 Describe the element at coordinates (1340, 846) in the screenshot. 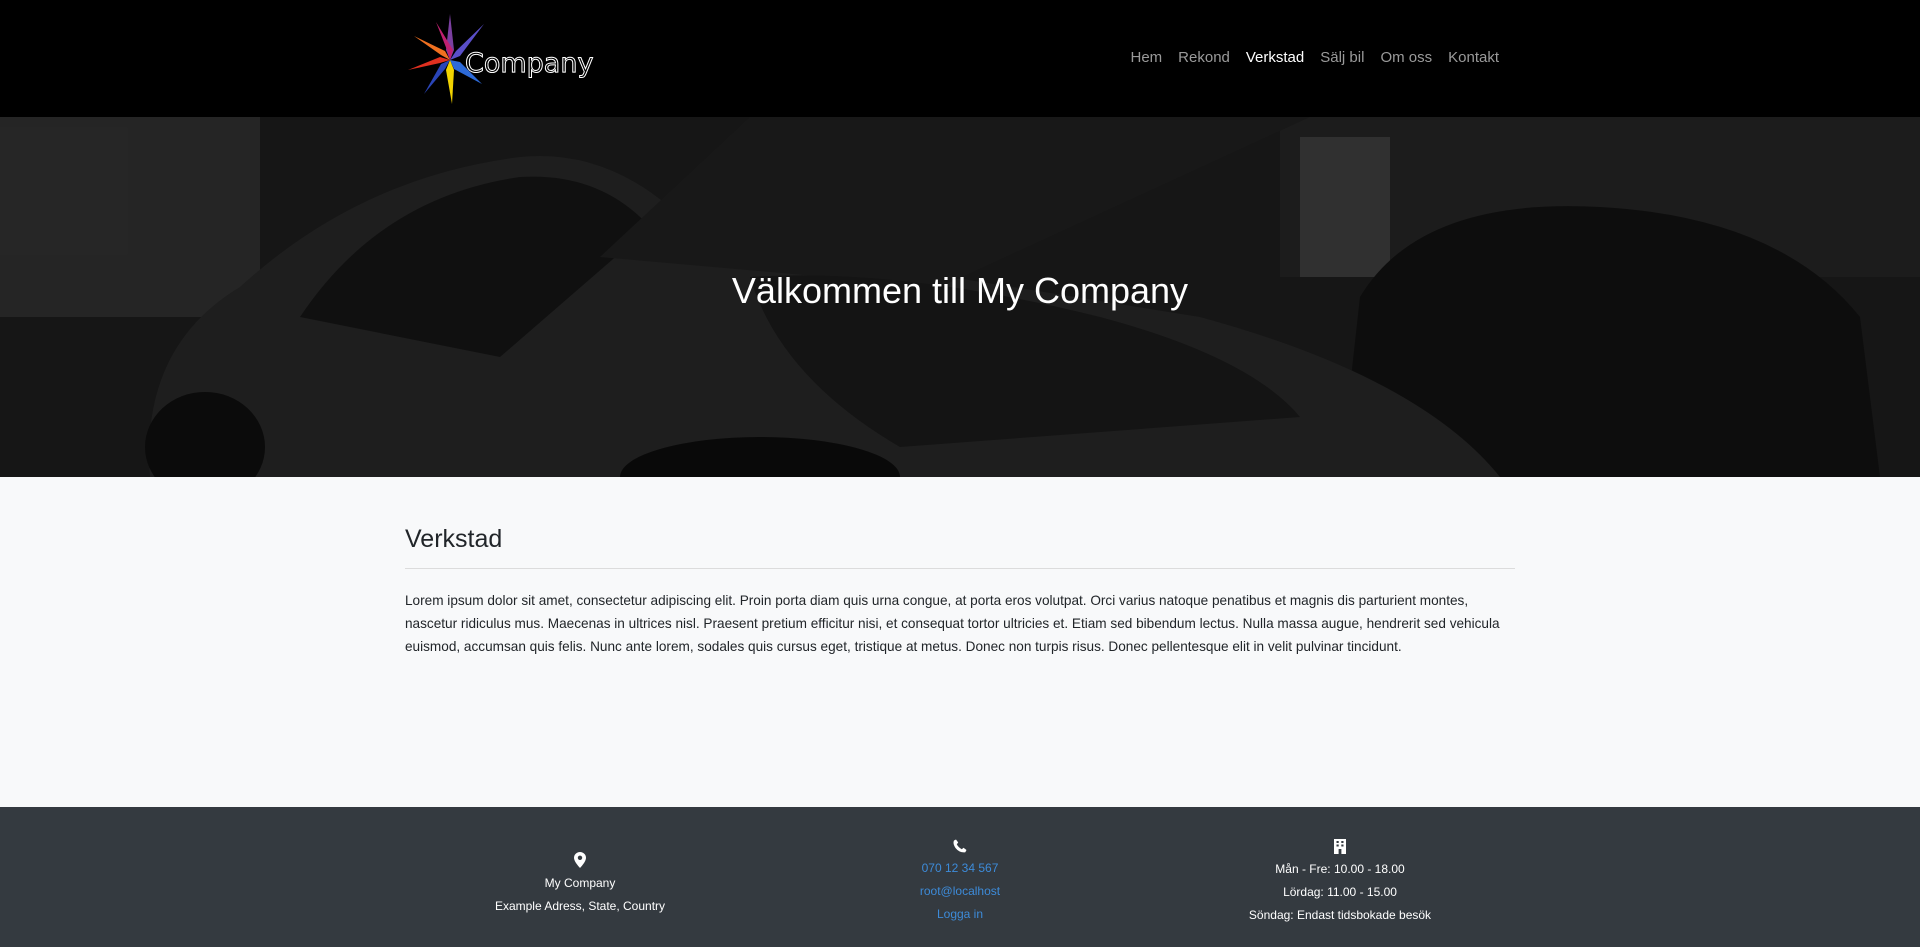

I see `building-icon` at that location.